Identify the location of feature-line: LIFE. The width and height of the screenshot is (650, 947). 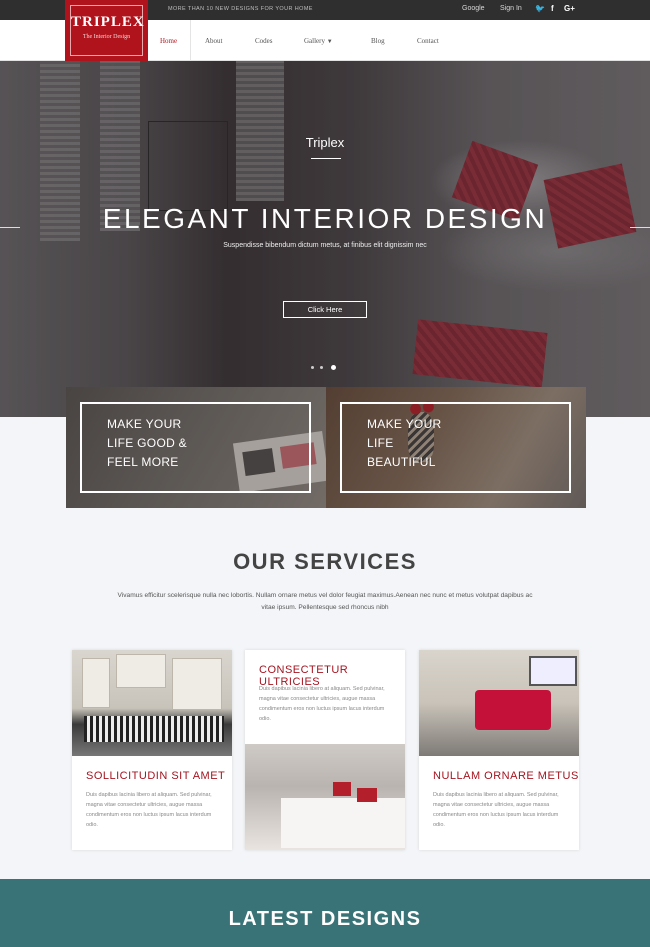
(380, 443).